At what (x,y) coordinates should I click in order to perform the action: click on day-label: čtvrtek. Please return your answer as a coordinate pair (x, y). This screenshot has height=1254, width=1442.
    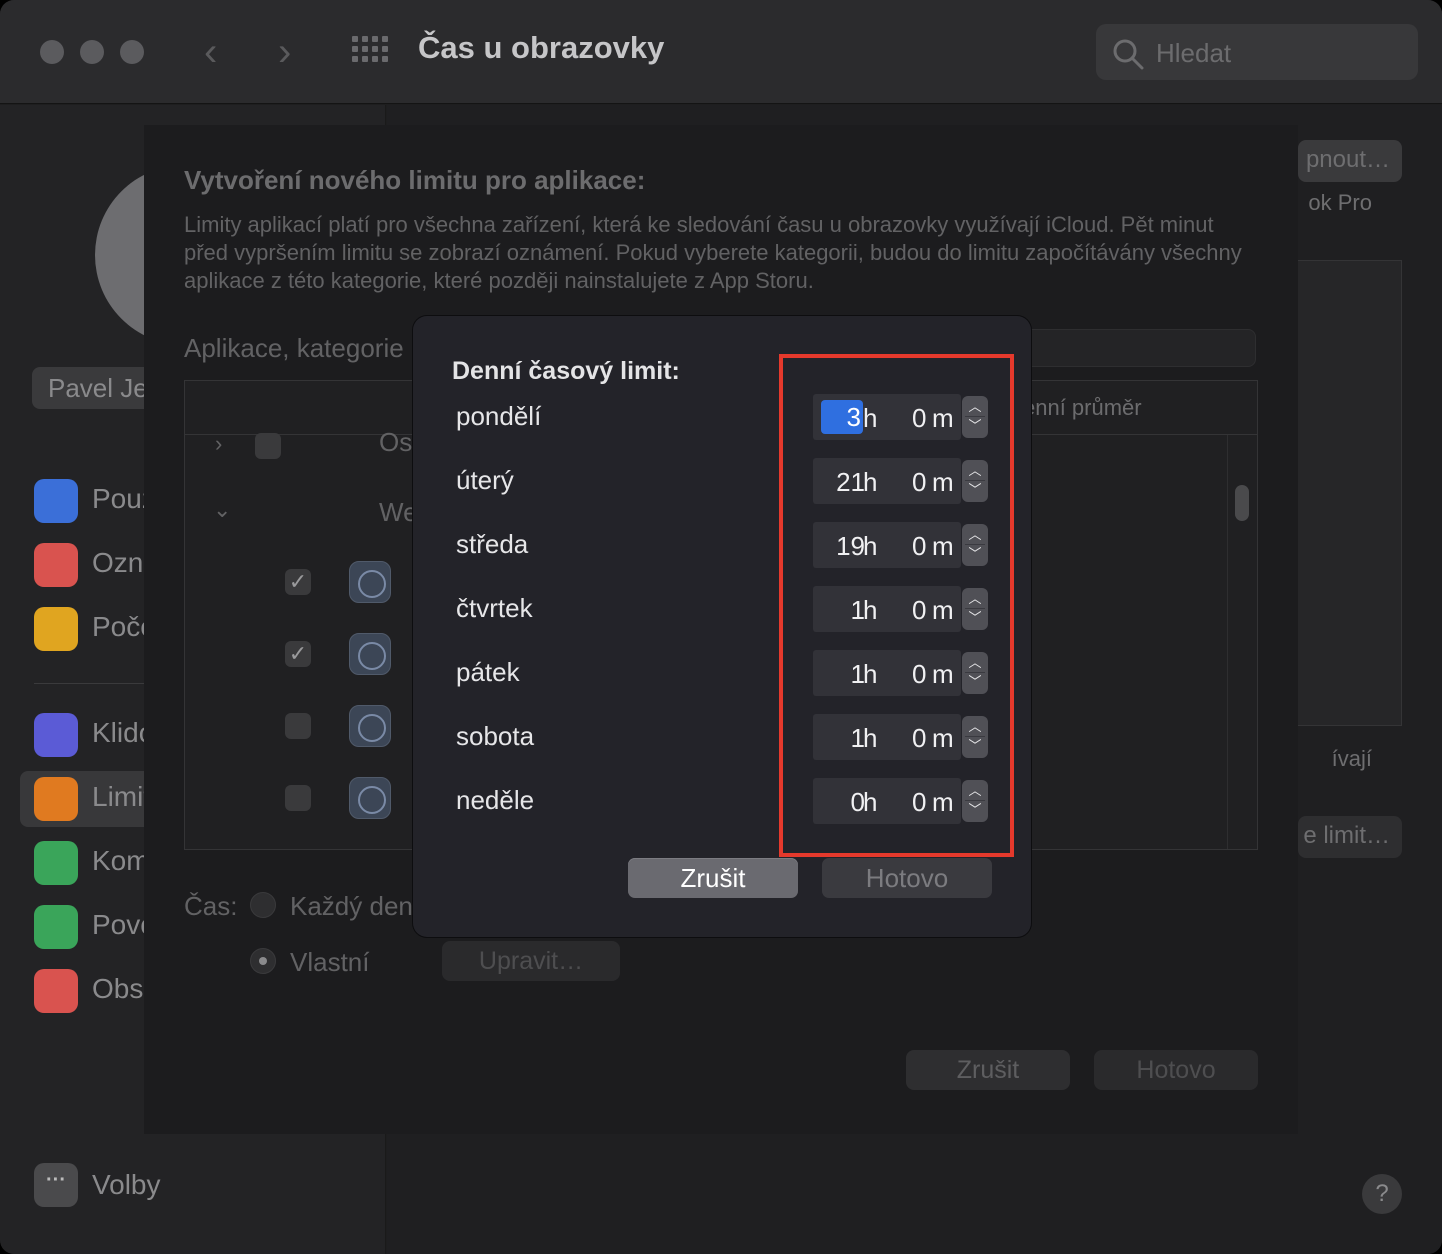
    Looking at the image, I should click on (494, 608).